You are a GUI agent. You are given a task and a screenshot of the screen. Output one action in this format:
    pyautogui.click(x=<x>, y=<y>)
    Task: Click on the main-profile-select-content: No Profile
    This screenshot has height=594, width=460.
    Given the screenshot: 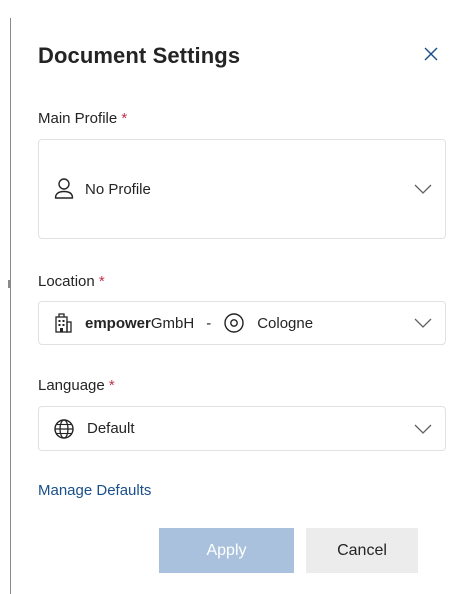 What is the action you would take?
    pyautogui.click(x=102, y=189)
    